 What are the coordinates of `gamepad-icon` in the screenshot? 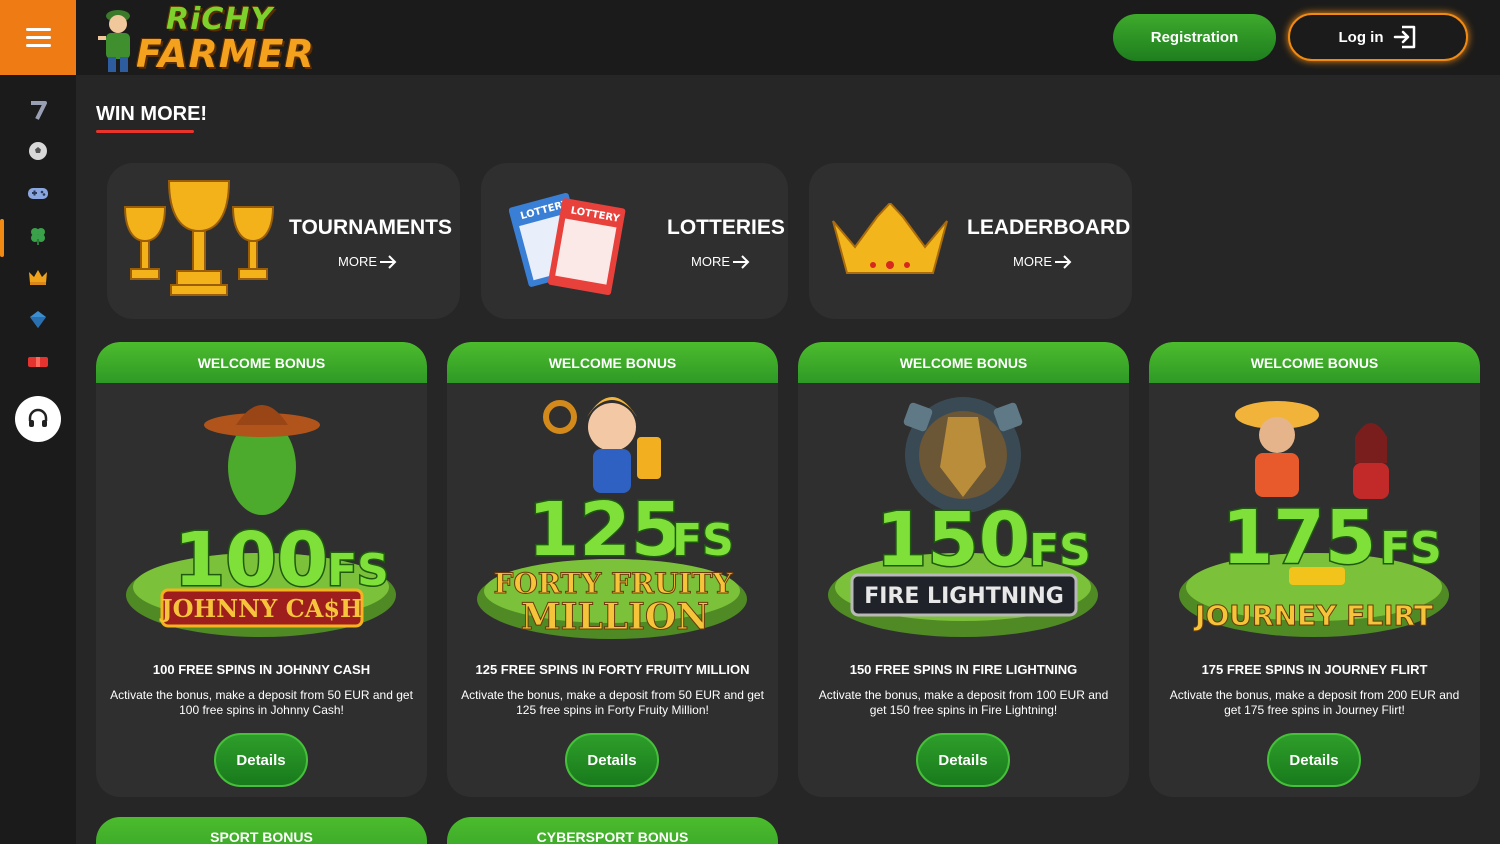 It's located at (38, 193).